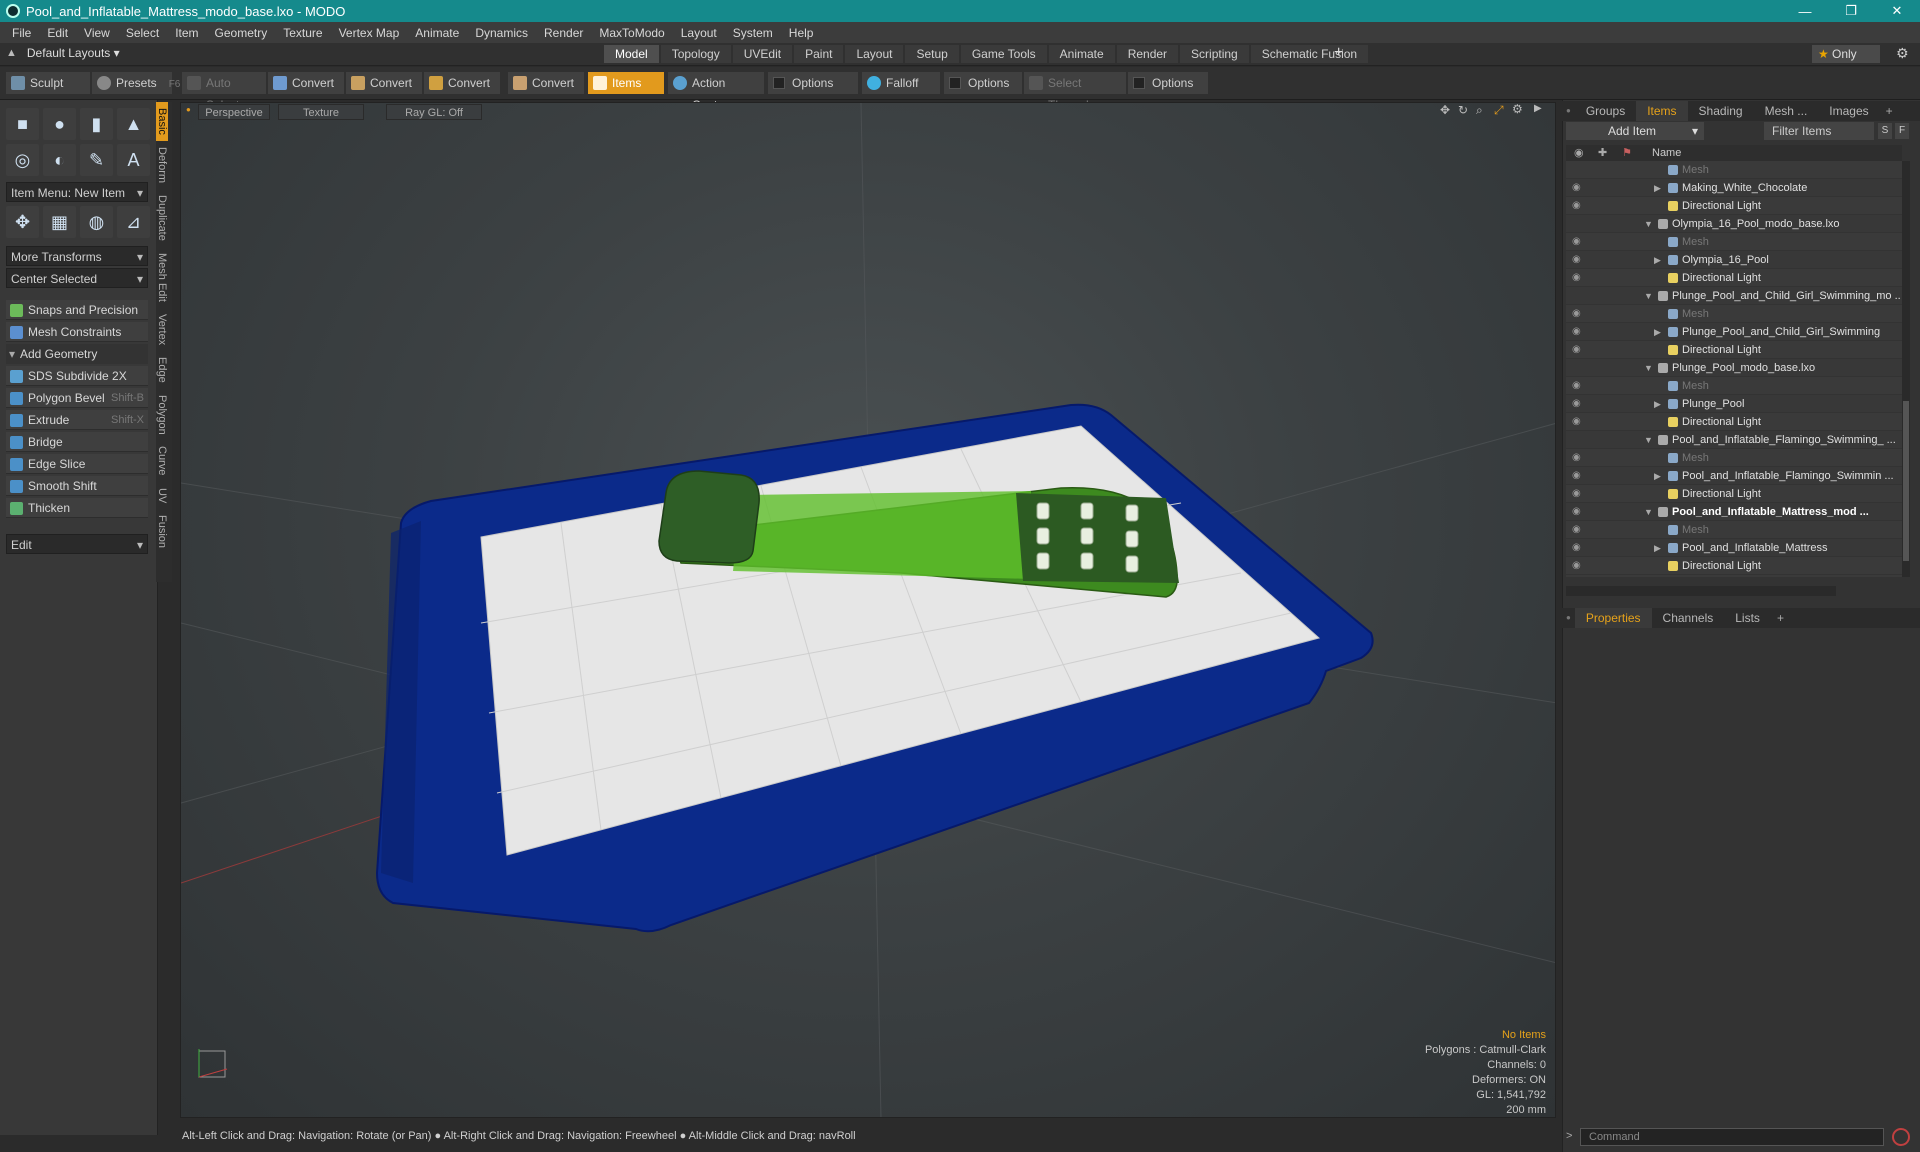  What do you see at coordinates (1517, 109) in the screenshot?
I see `viewport-gear-icon: ⚙` at bounding box center [1517, 109].